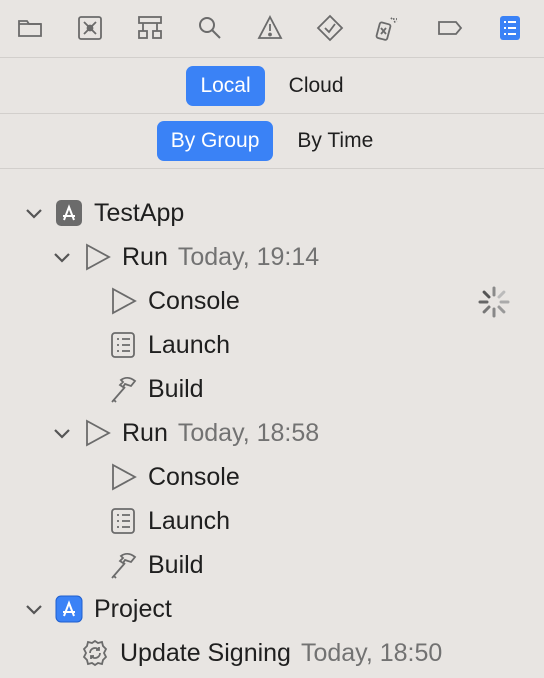 The height and width of the screenshot is (678, 544). I want to click on timestamp: Today, 18:58, so click(248, 432).